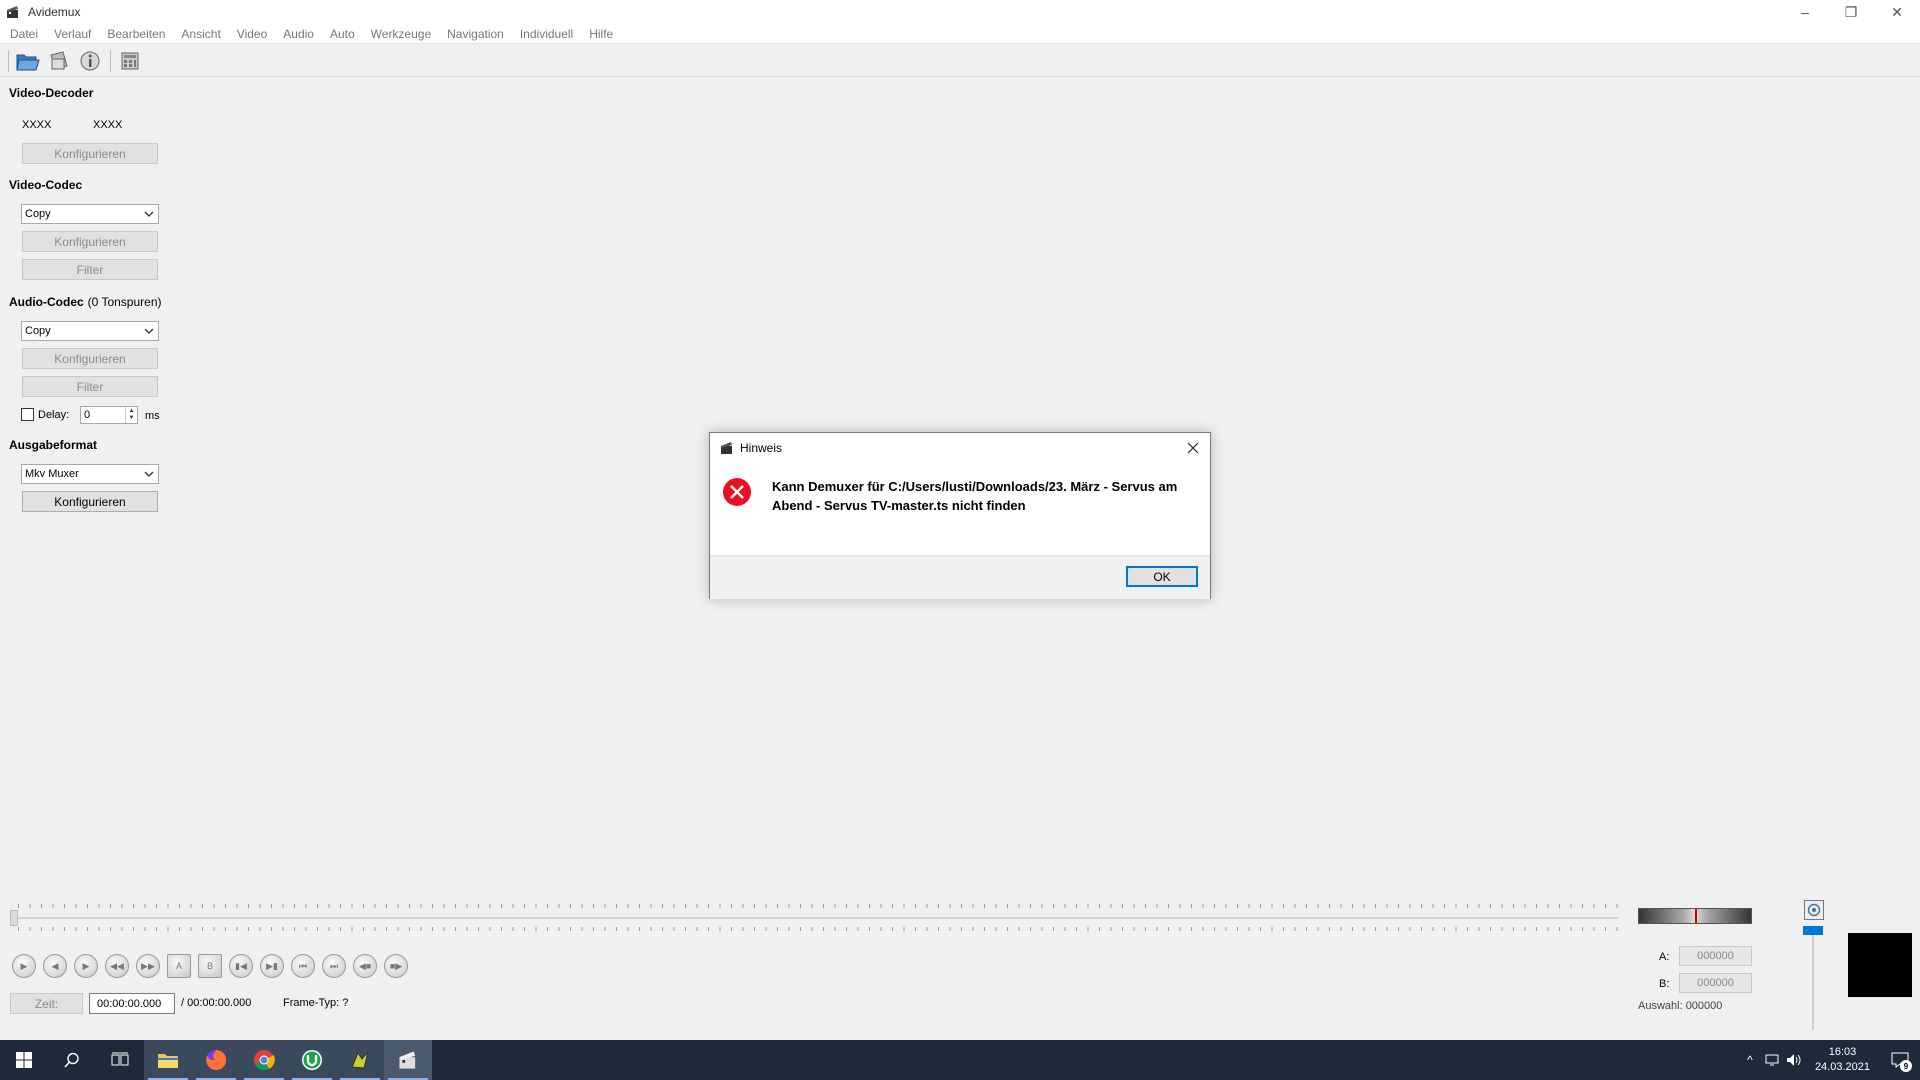 The height and width of the screenshot is (1080, 1920). What do you see at coordinates (1906, 1066) in the screenshot?
I see `notification-count: 9` at bounding box center [1906, 1066].